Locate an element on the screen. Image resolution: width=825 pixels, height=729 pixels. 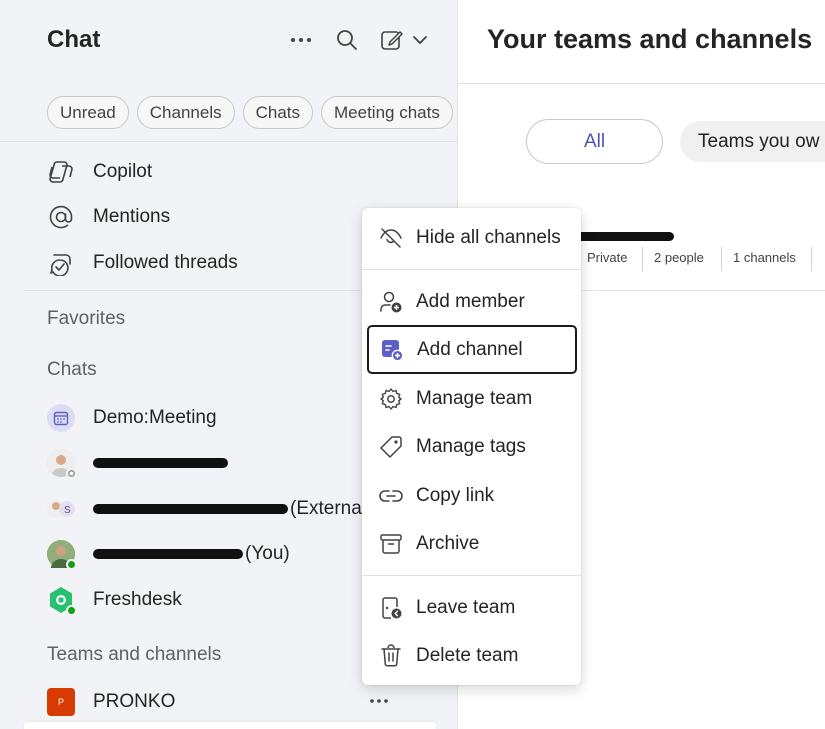
team-item-pronko: P PRONKO is located at coordinates (111, 702).